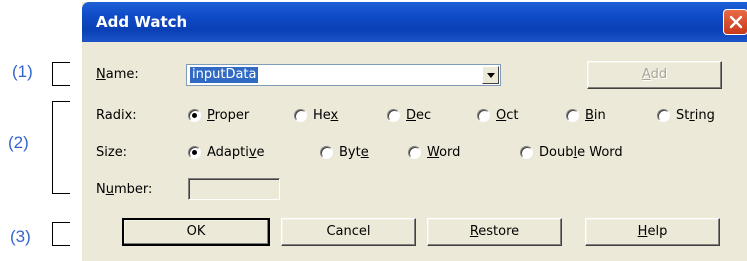 This screenshot has width=747, height=261. What do you see at coordinates (581, 152) in the screenshot?
I see `size-option-label: Double Word` at bounding box center [581, 152].